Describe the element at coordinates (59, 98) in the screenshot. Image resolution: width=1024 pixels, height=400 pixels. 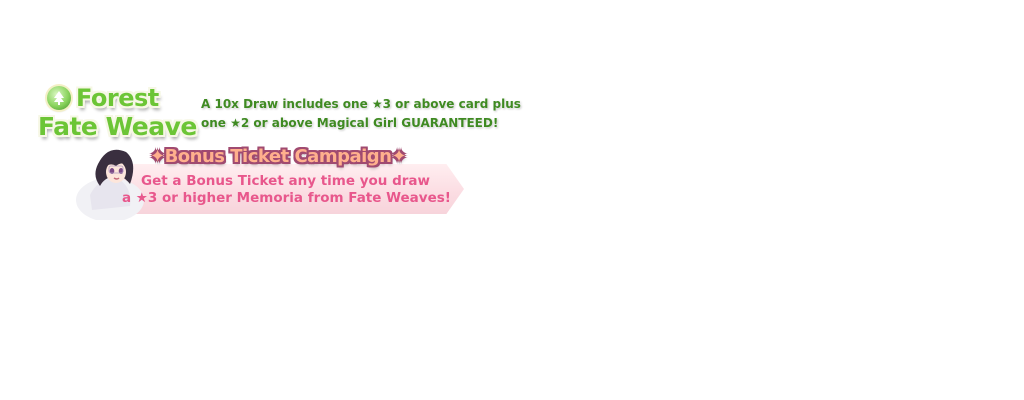
I see `forest-attribute-icon` at that location.